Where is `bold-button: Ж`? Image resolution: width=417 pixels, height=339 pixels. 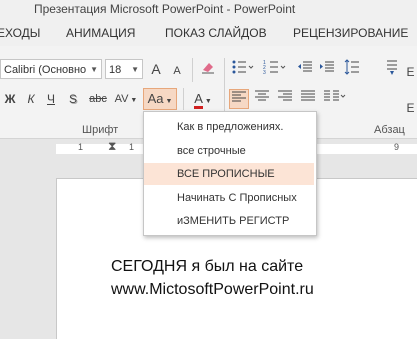
bold-button: Ж is located at coordinates (10, 99).